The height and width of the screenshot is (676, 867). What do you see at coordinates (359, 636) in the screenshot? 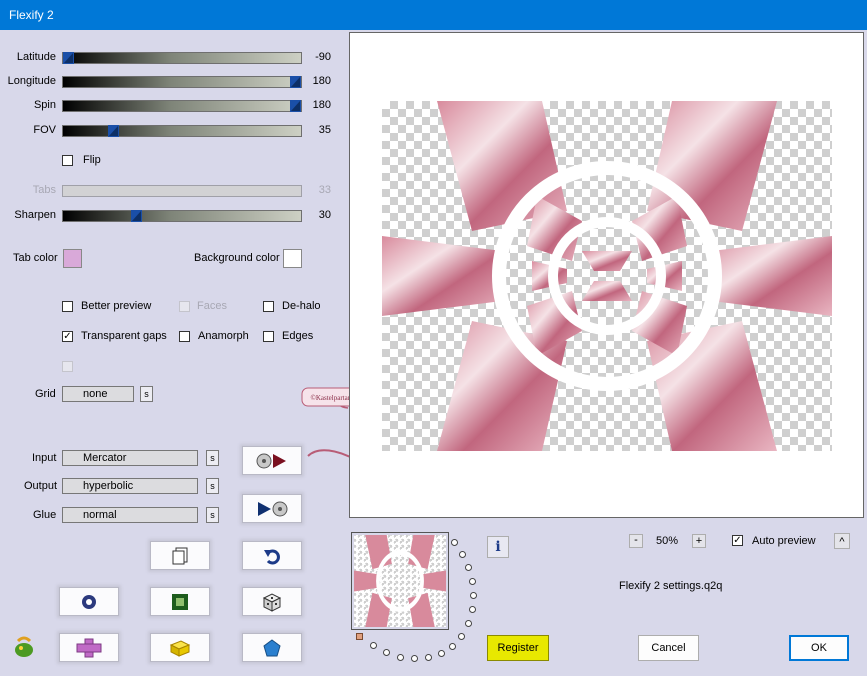
I see `zoom-marker` at bounding box center [359, 636].